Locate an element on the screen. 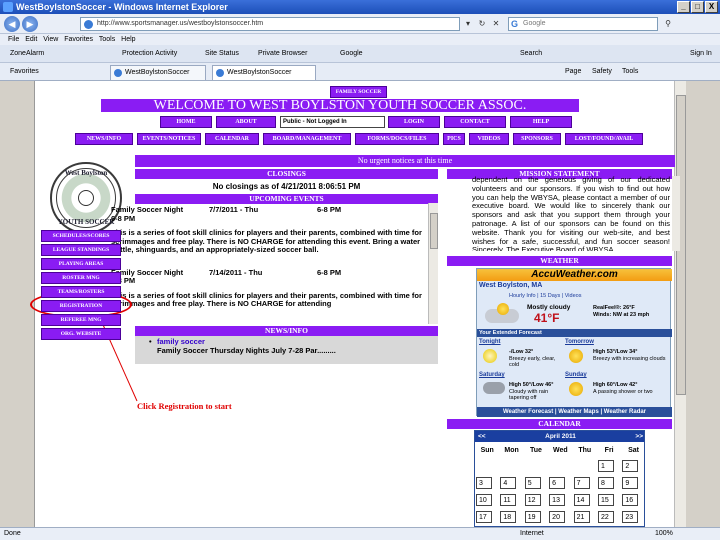 The height and width of the screenshot is (540, 720). zoom-level: 100% is located at coordinates (664, 534).